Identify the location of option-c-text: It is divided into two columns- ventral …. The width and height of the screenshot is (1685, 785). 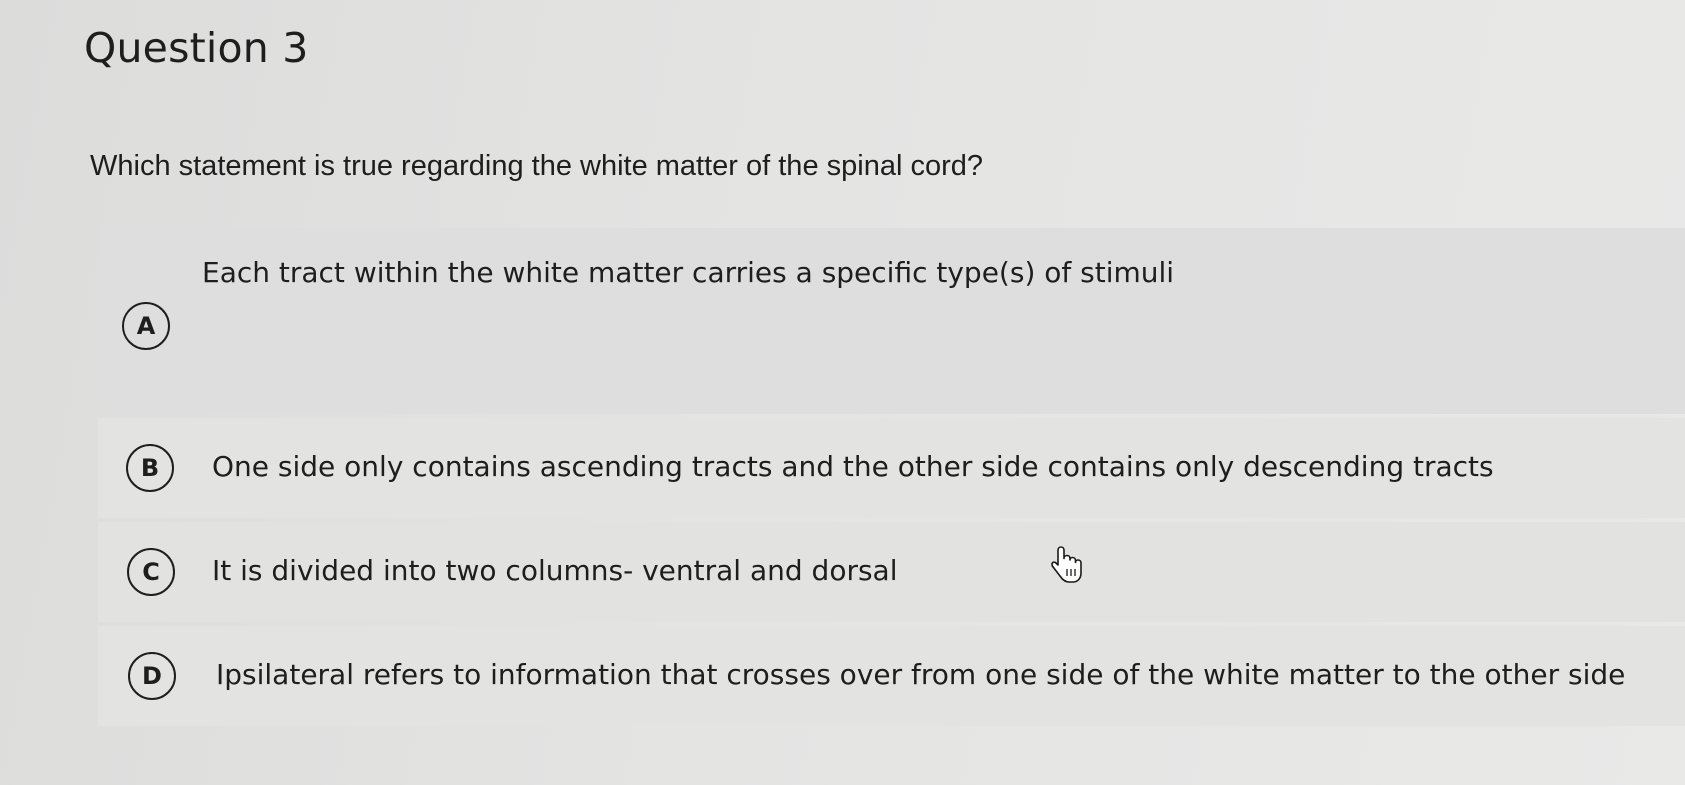
(555, 570).